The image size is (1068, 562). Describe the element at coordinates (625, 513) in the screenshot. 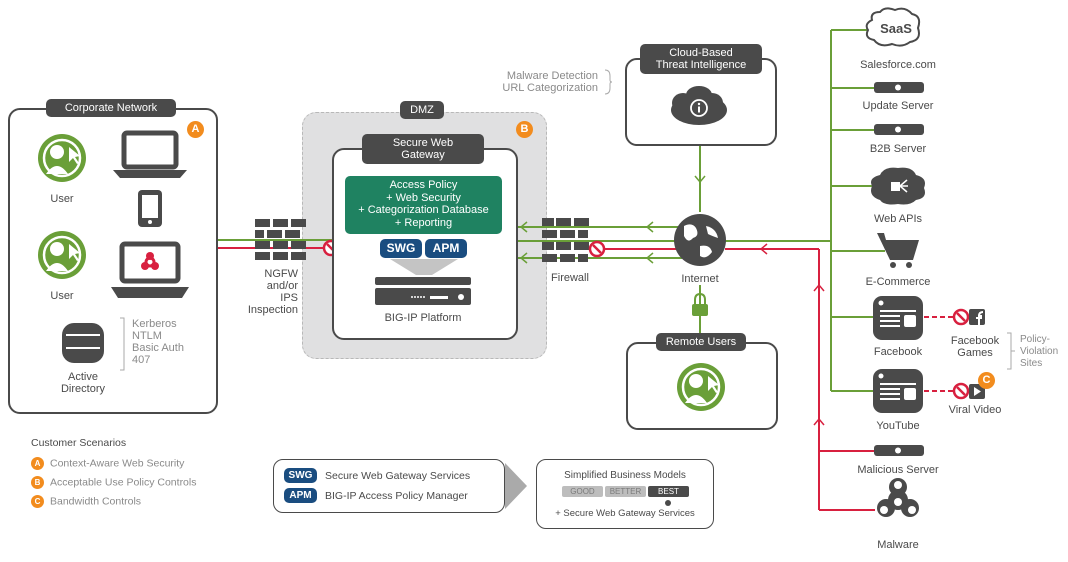

I see `business-models-footer: + Secure Web Gateway Services` at that location.